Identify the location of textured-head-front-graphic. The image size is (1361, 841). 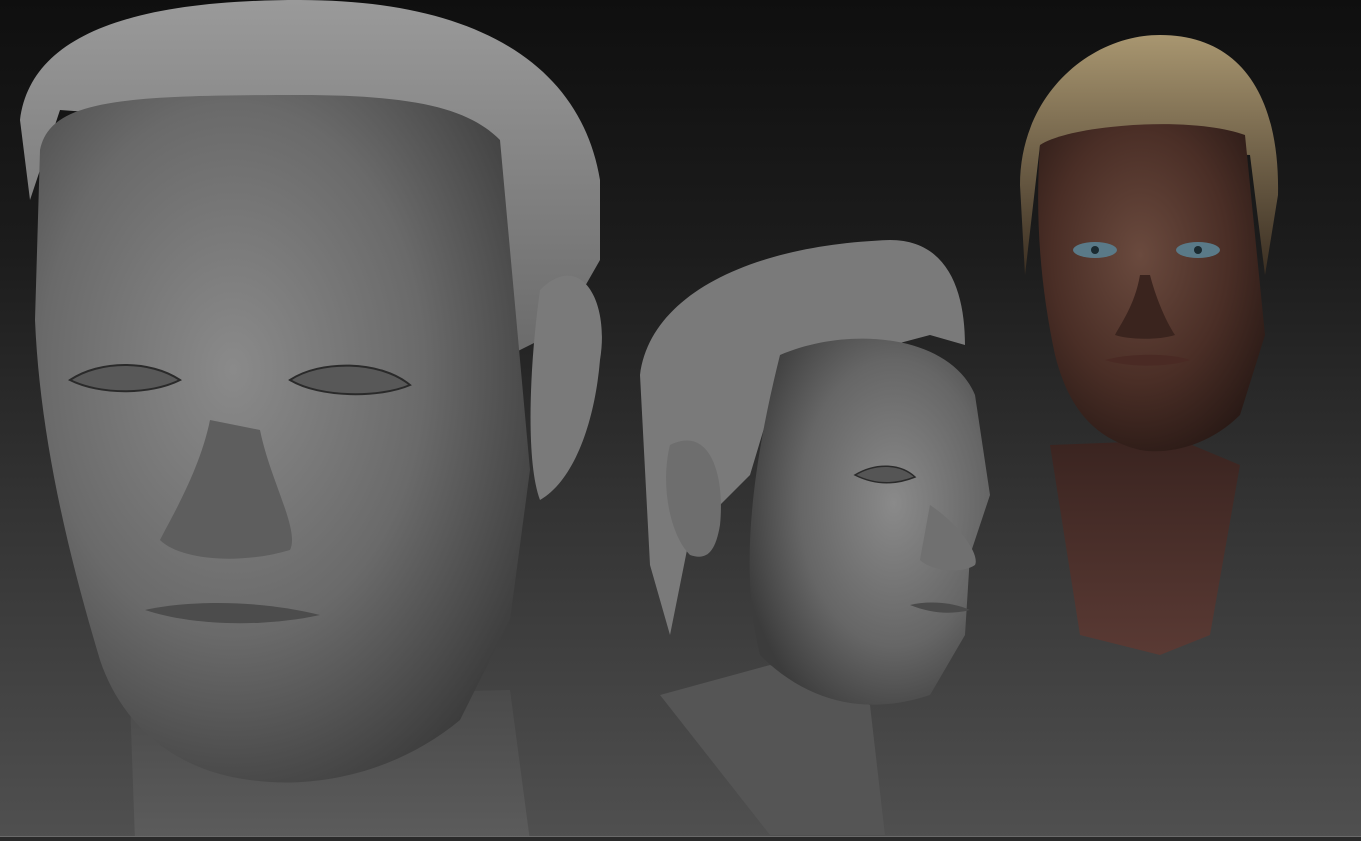
(1149, 345).